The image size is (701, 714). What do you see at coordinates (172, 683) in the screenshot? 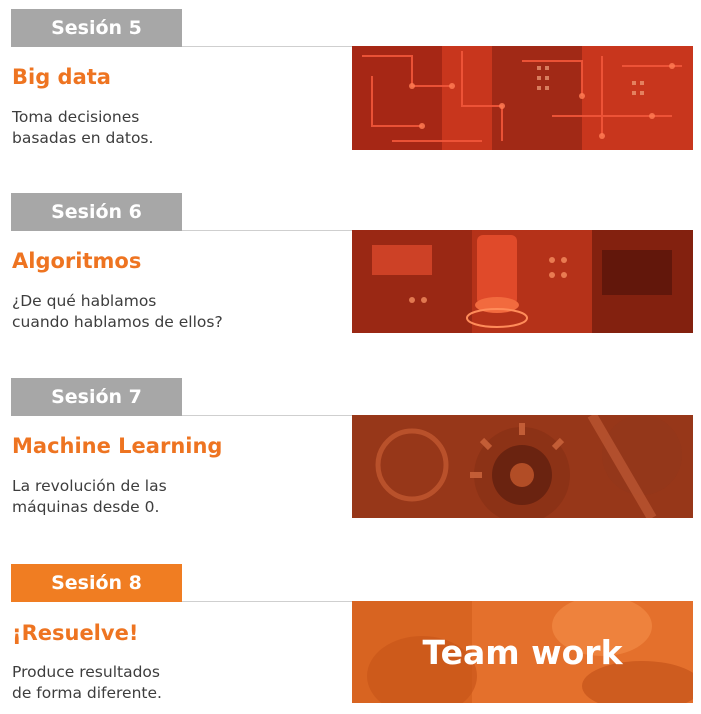
I see `session-description: Produce resultados de forma diferente.` at bounding box center [172, 683].